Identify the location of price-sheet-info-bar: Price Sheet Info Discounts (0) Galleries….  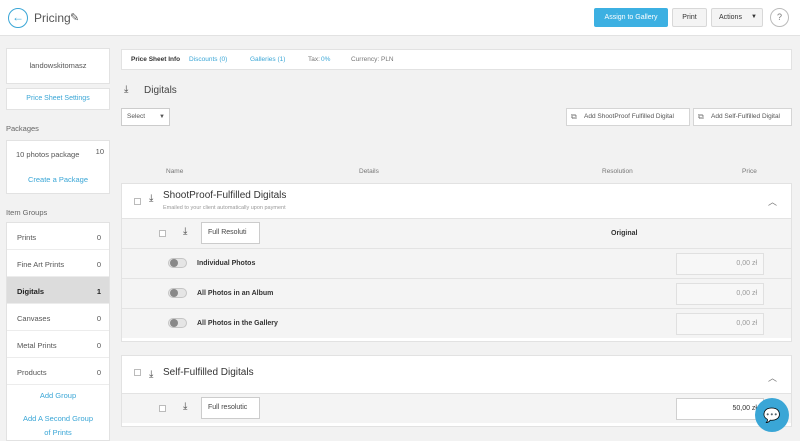
(456, 59).